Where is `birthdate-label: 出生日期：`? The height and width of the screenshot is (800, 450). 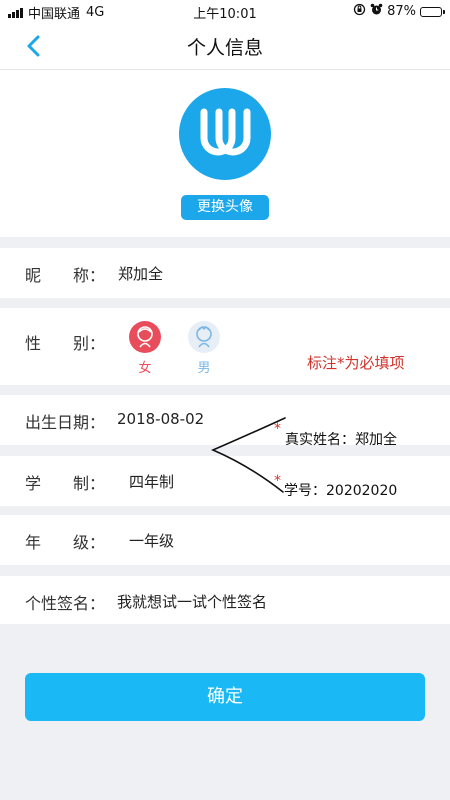 birthdate-label: 出生日期： is located at coordinates (65, 422).